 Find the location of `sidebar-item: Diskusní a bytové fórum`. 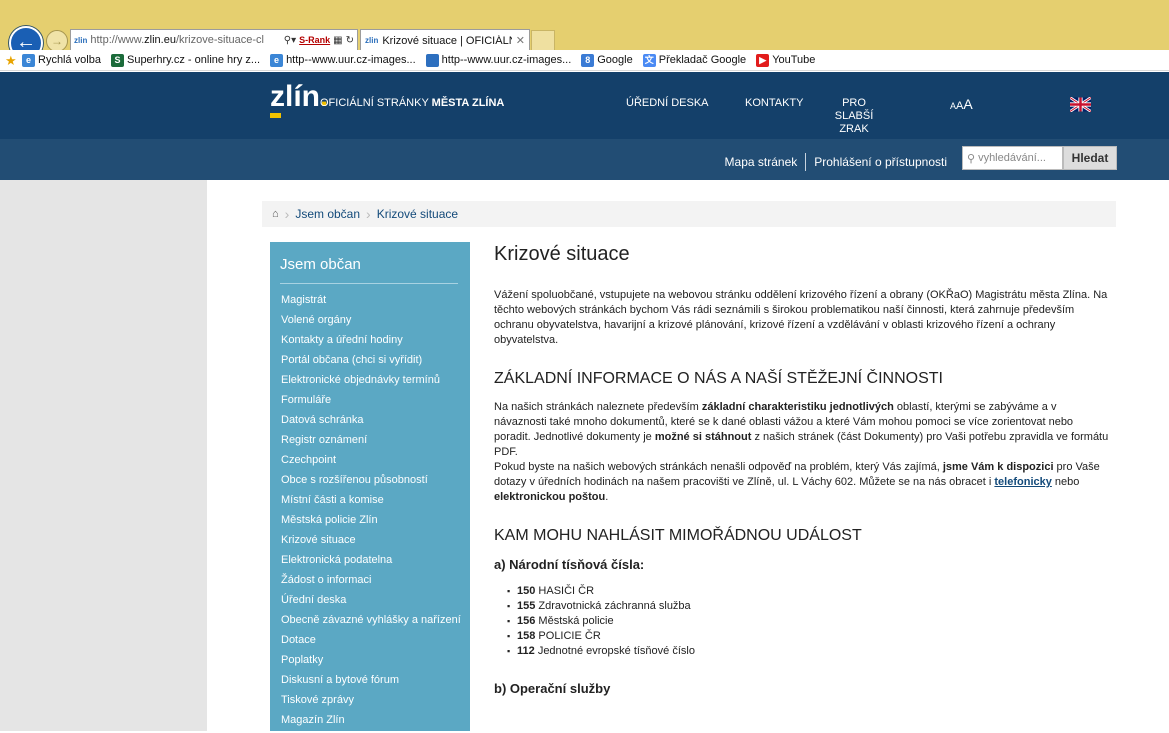

sidebar-item: Diskusní a bytové fórum is located at coordinates (371, 680).